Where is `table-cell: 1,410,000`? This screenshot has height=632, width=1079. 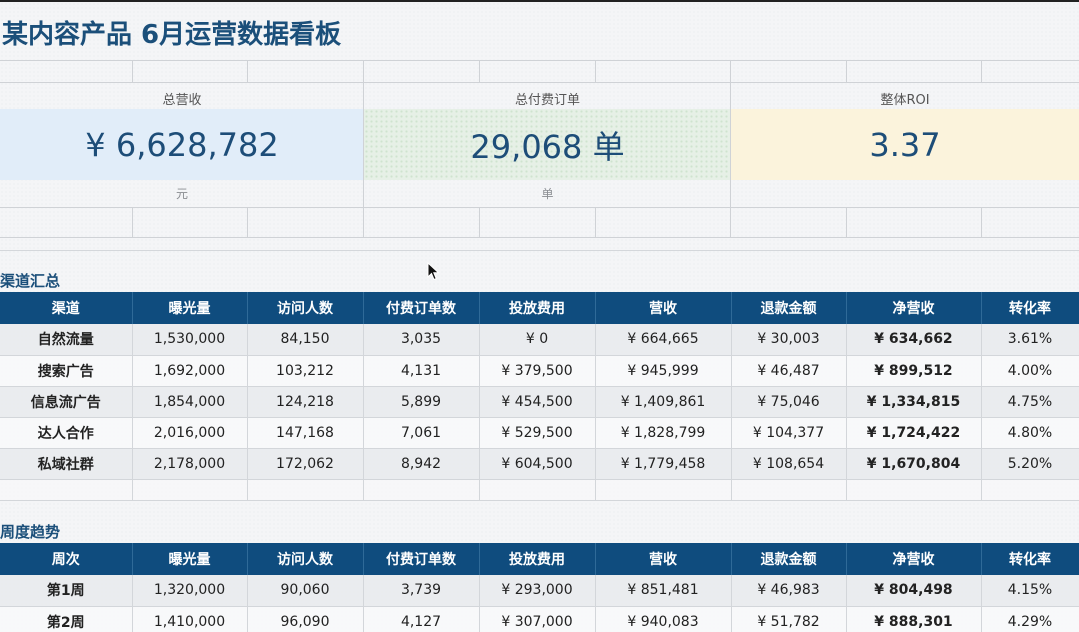
table-cell: 1,410,000 is located at coordinates (190, 619).